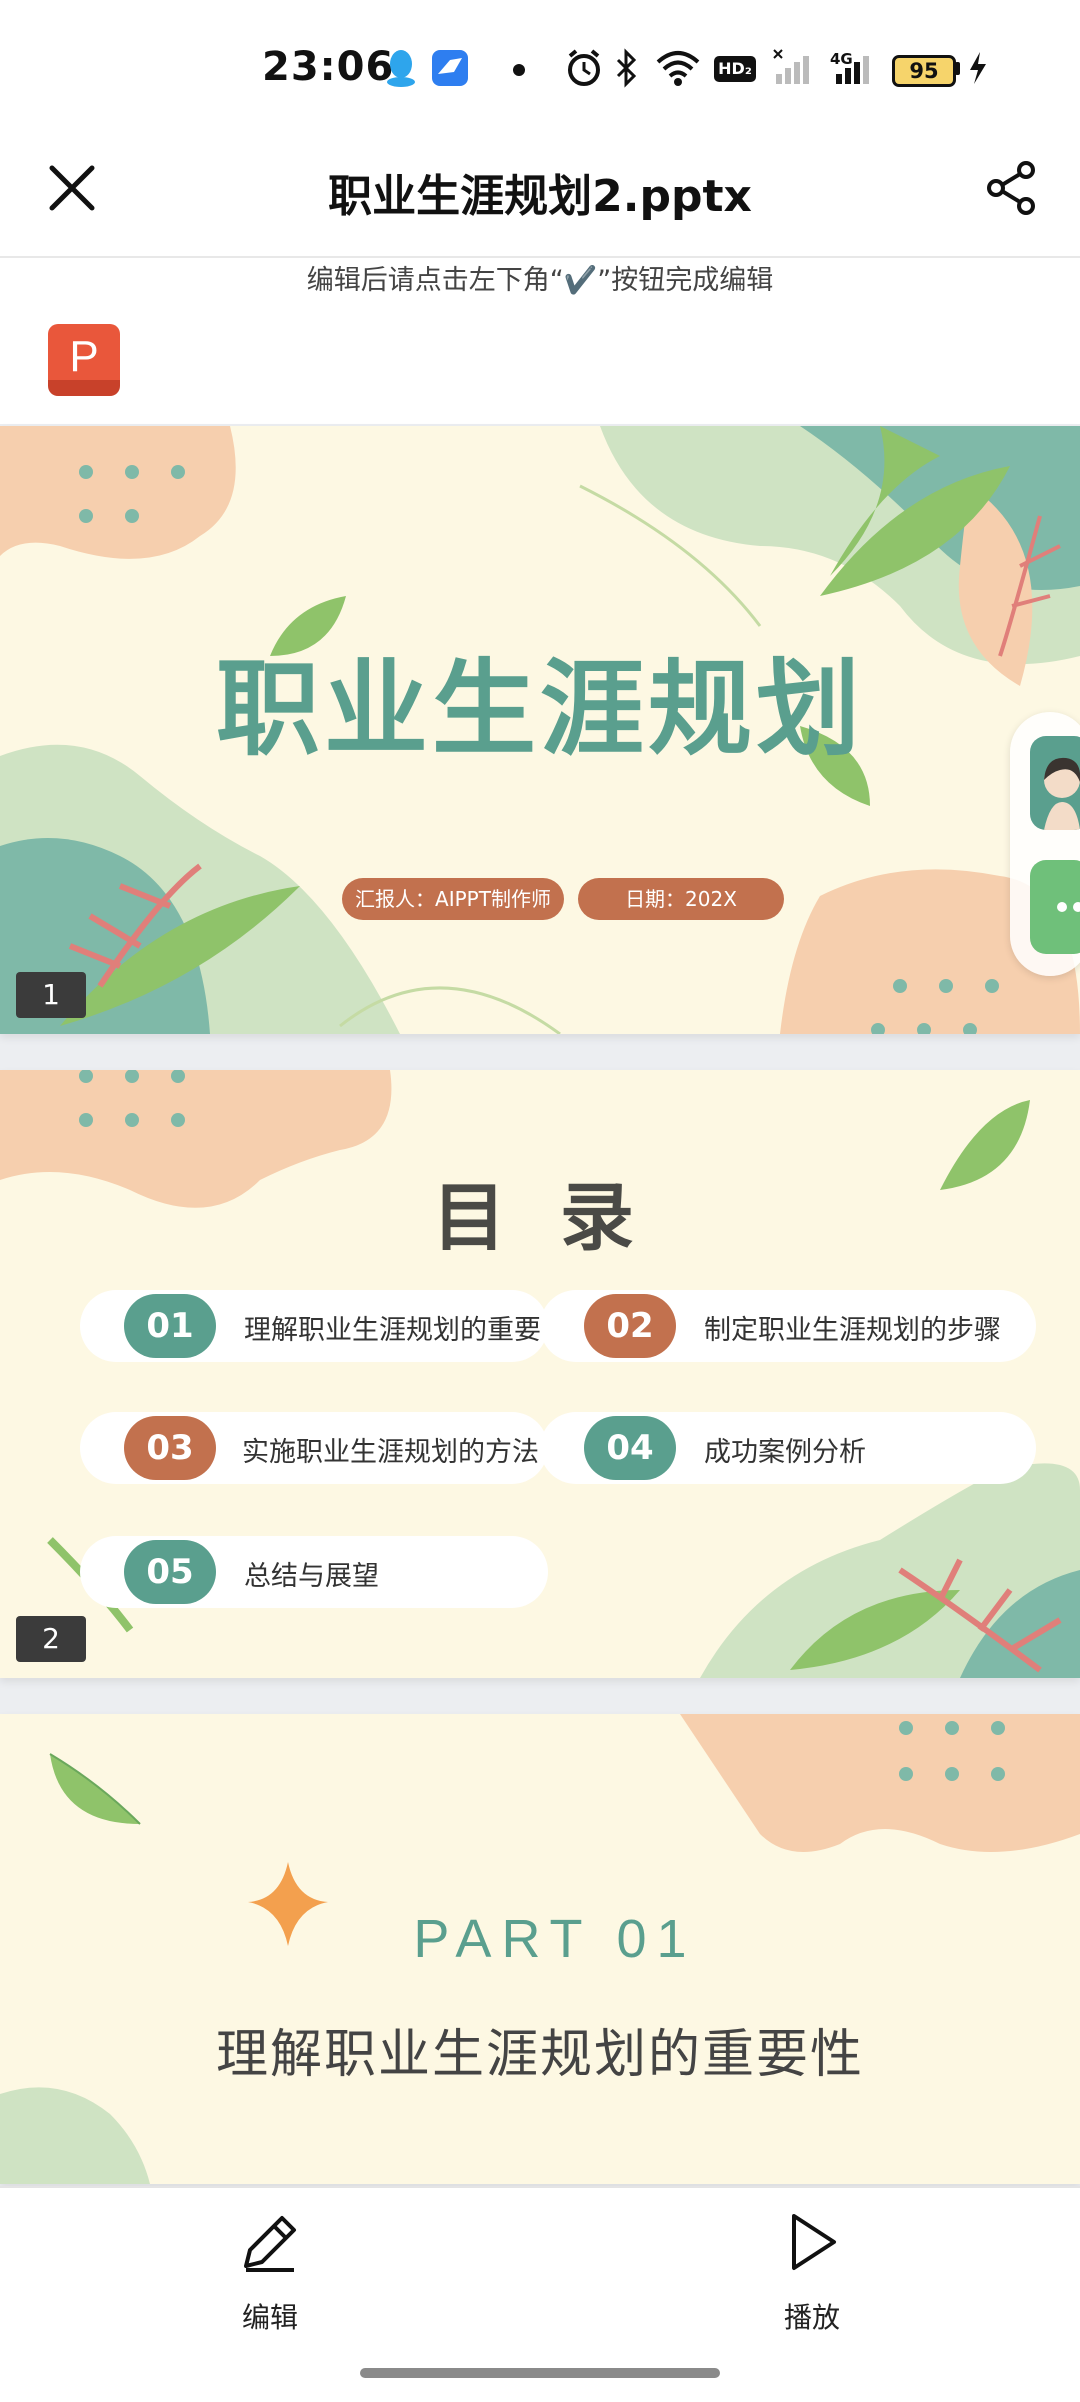 This screenshot has height=2402, width=1080. Describe the element at coordinates (390, 1452) in the screenshot. I see `toc-label: 实施职业生涯规划的方法` at that location.